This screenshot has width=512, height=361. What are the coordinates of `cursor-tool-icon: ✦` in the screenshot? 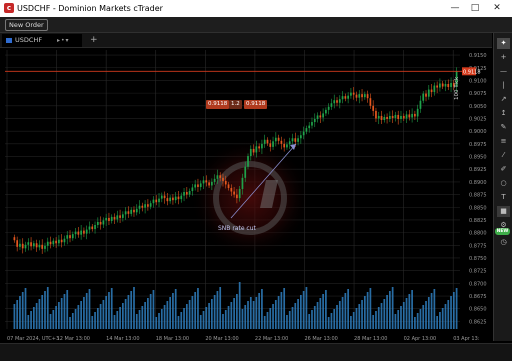 It's located at (503, 43).